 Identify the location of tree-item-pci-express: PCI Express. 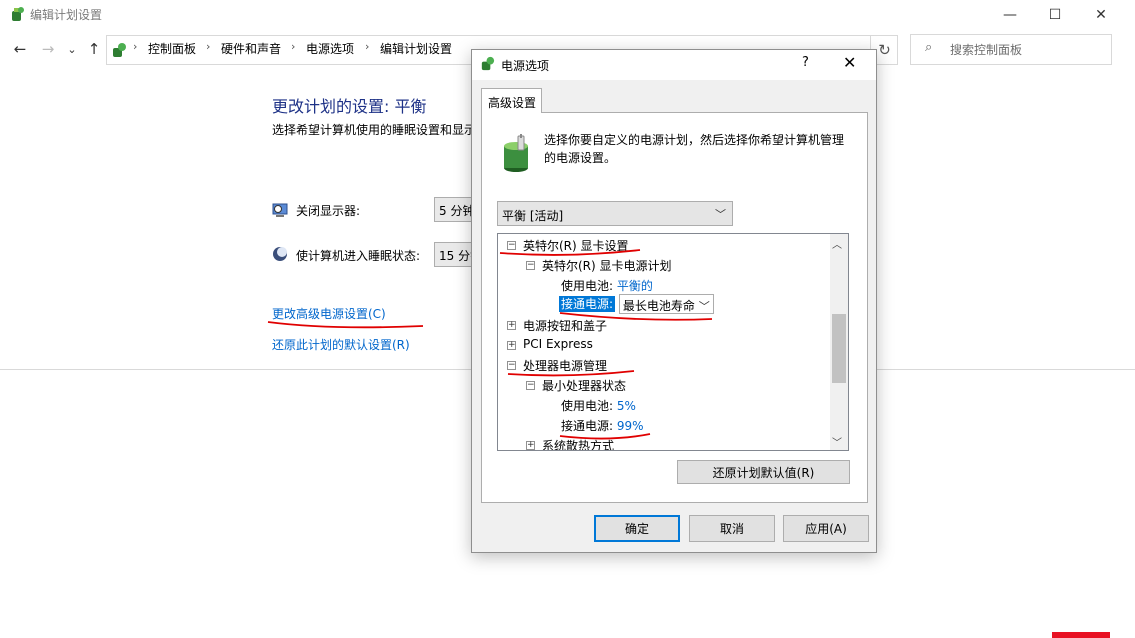
(558, 344).